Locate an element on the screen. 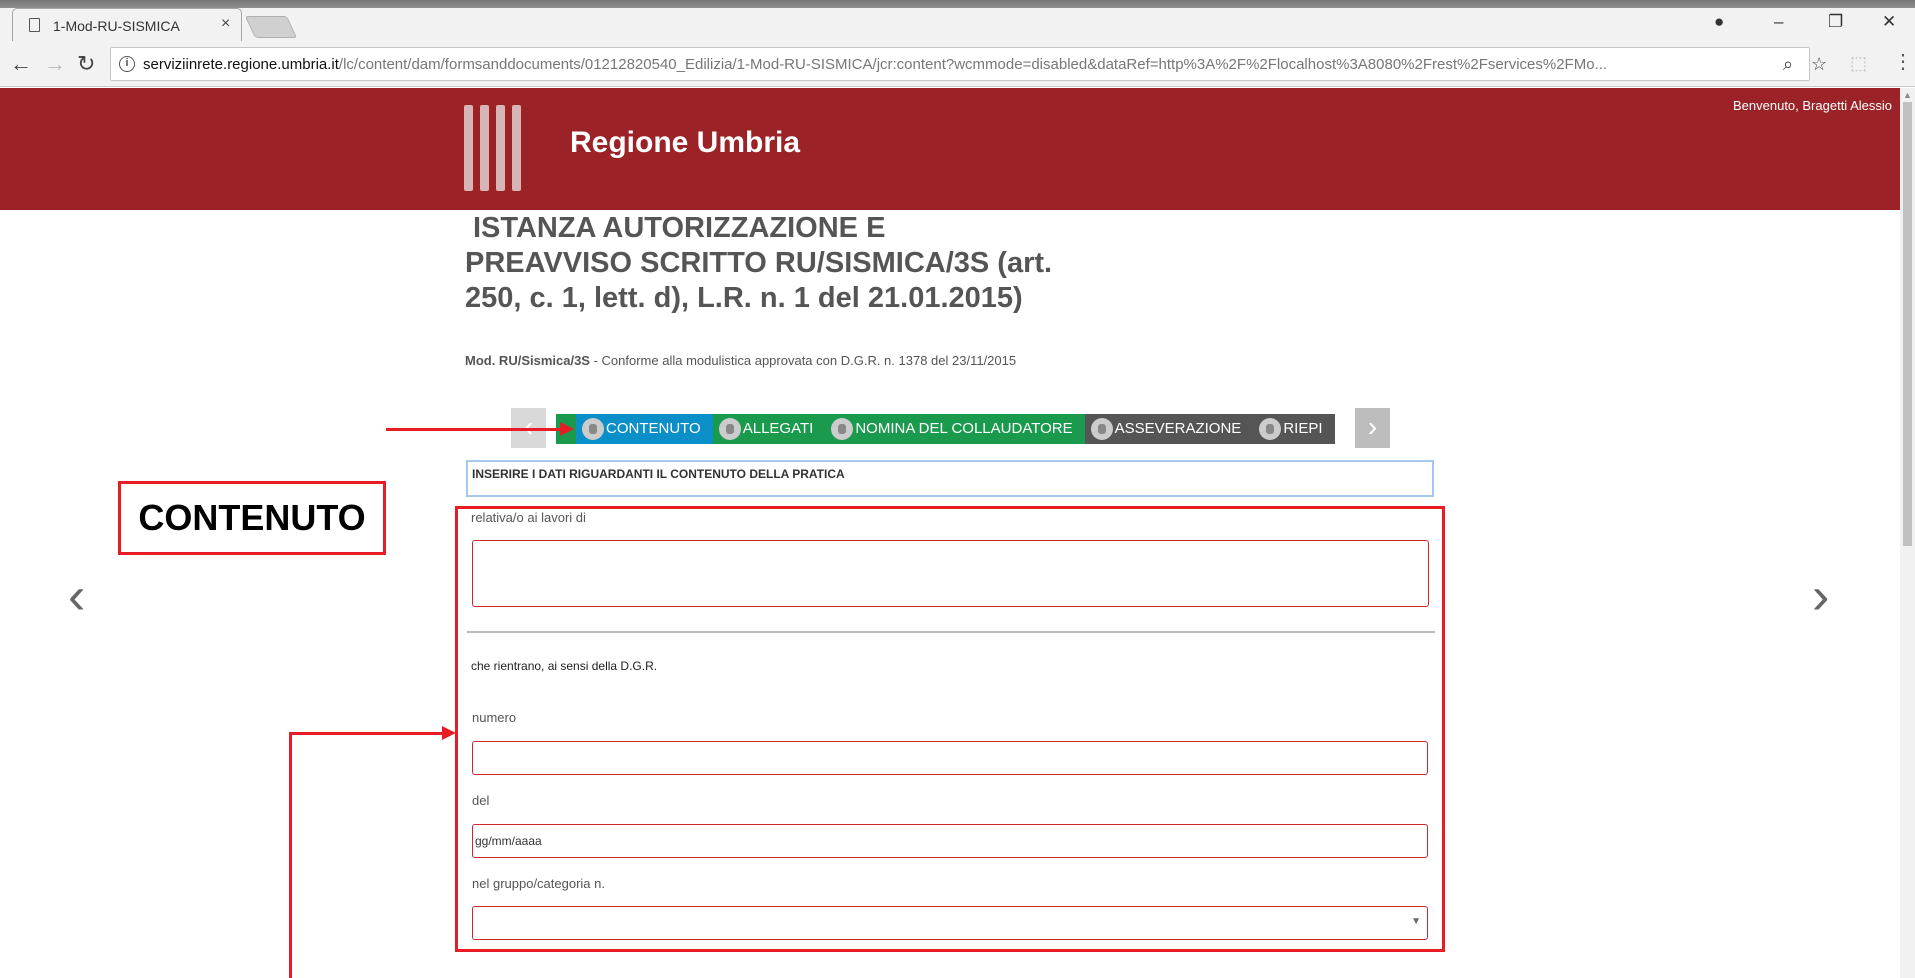 The height and width of the screenshot is (978, 1915). minimize-icon: – is located at coordinates (1778, 22).